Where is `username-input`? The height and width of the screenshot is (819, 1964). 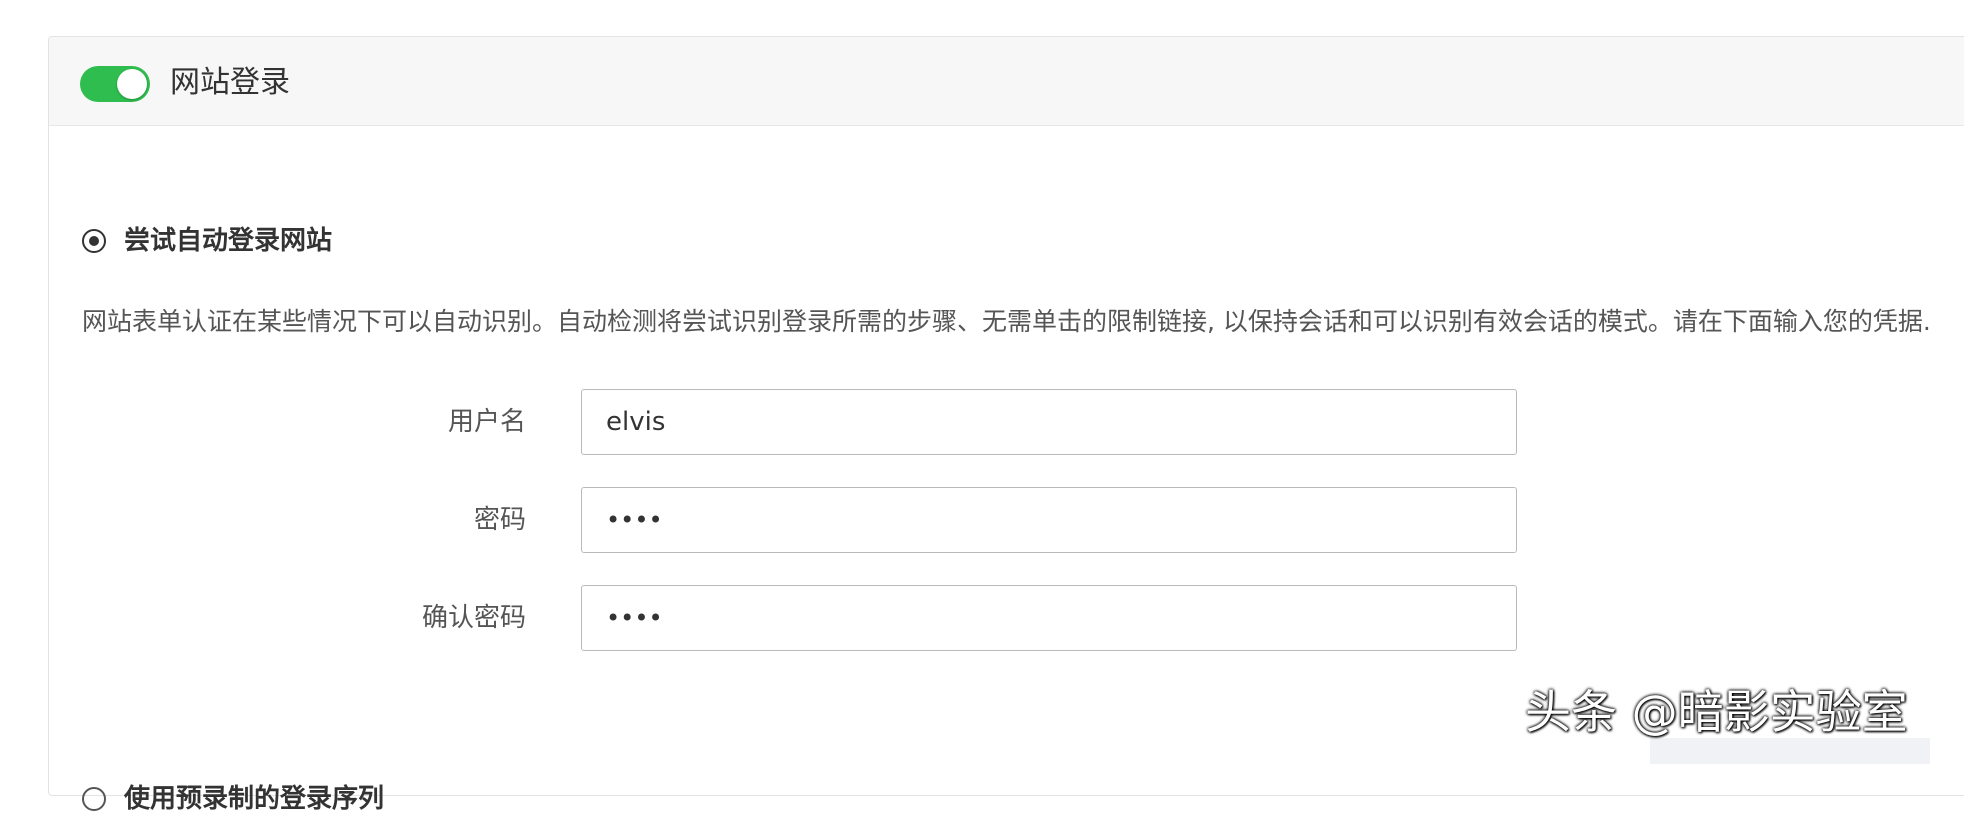 username-input is located at coordinates (1049, 422).